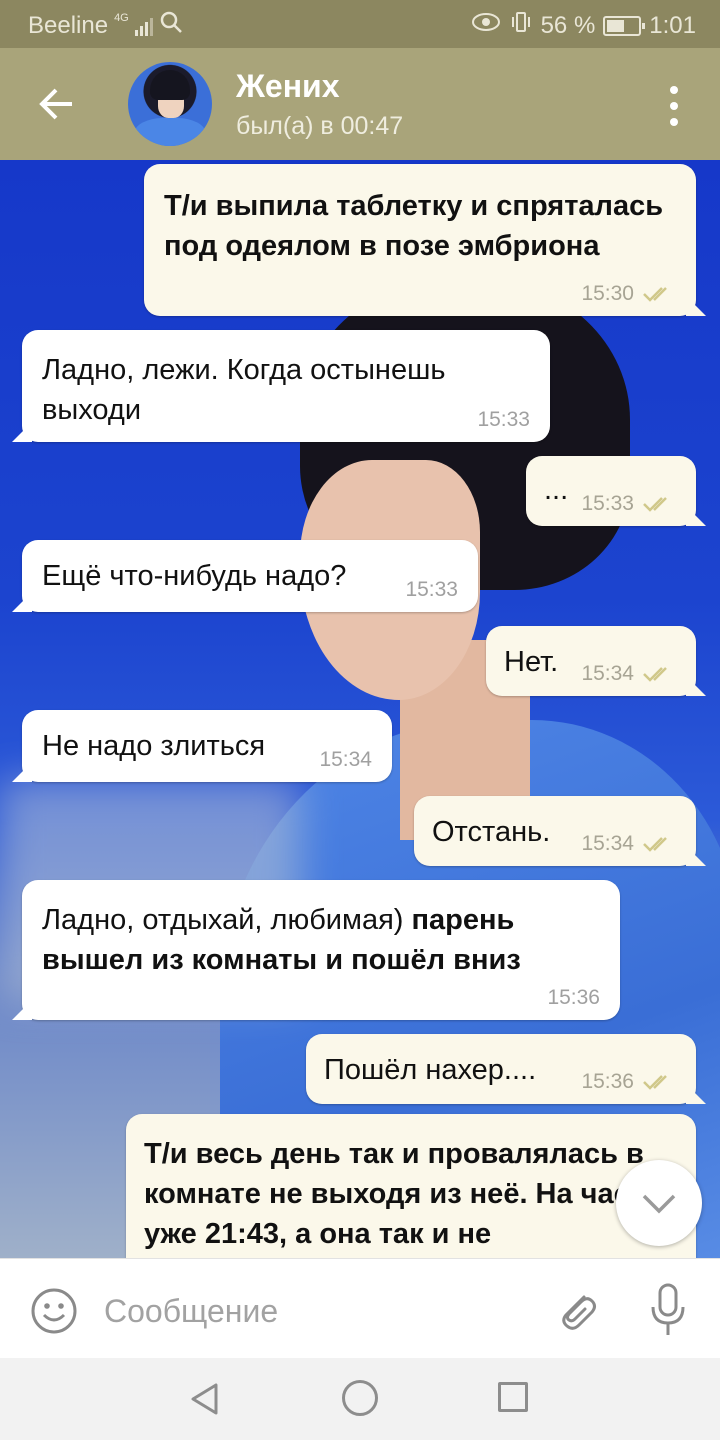  Describe the element at coordinates (591, 661) in the screenshot. I see `outgoing-message: Нет. 15:34` at that location.